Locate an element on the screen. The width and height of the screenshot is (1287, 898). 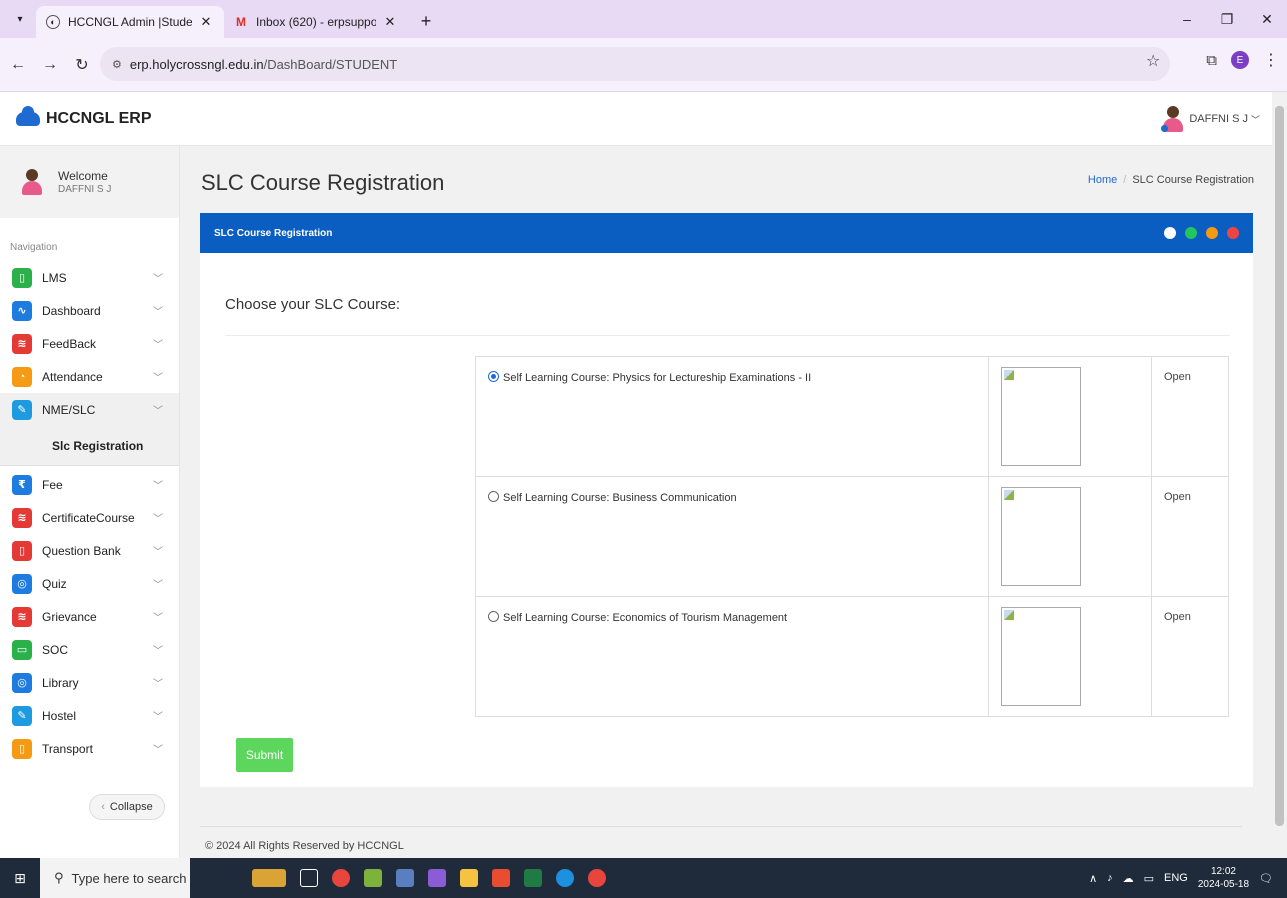
sidebar-item-certificatecourse: ≋ CertificateCourse ﹀ is located at coordinates (89, 517).